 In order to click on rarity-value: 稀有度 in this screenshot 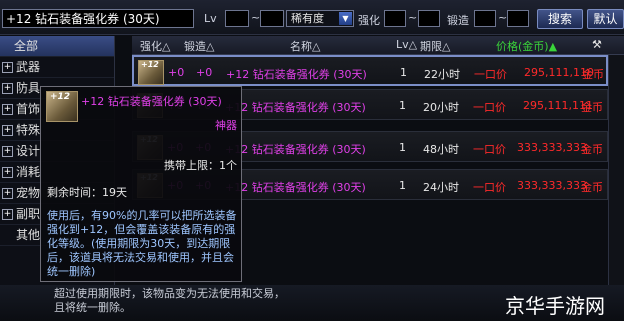, I will do `click(307, 18)`.